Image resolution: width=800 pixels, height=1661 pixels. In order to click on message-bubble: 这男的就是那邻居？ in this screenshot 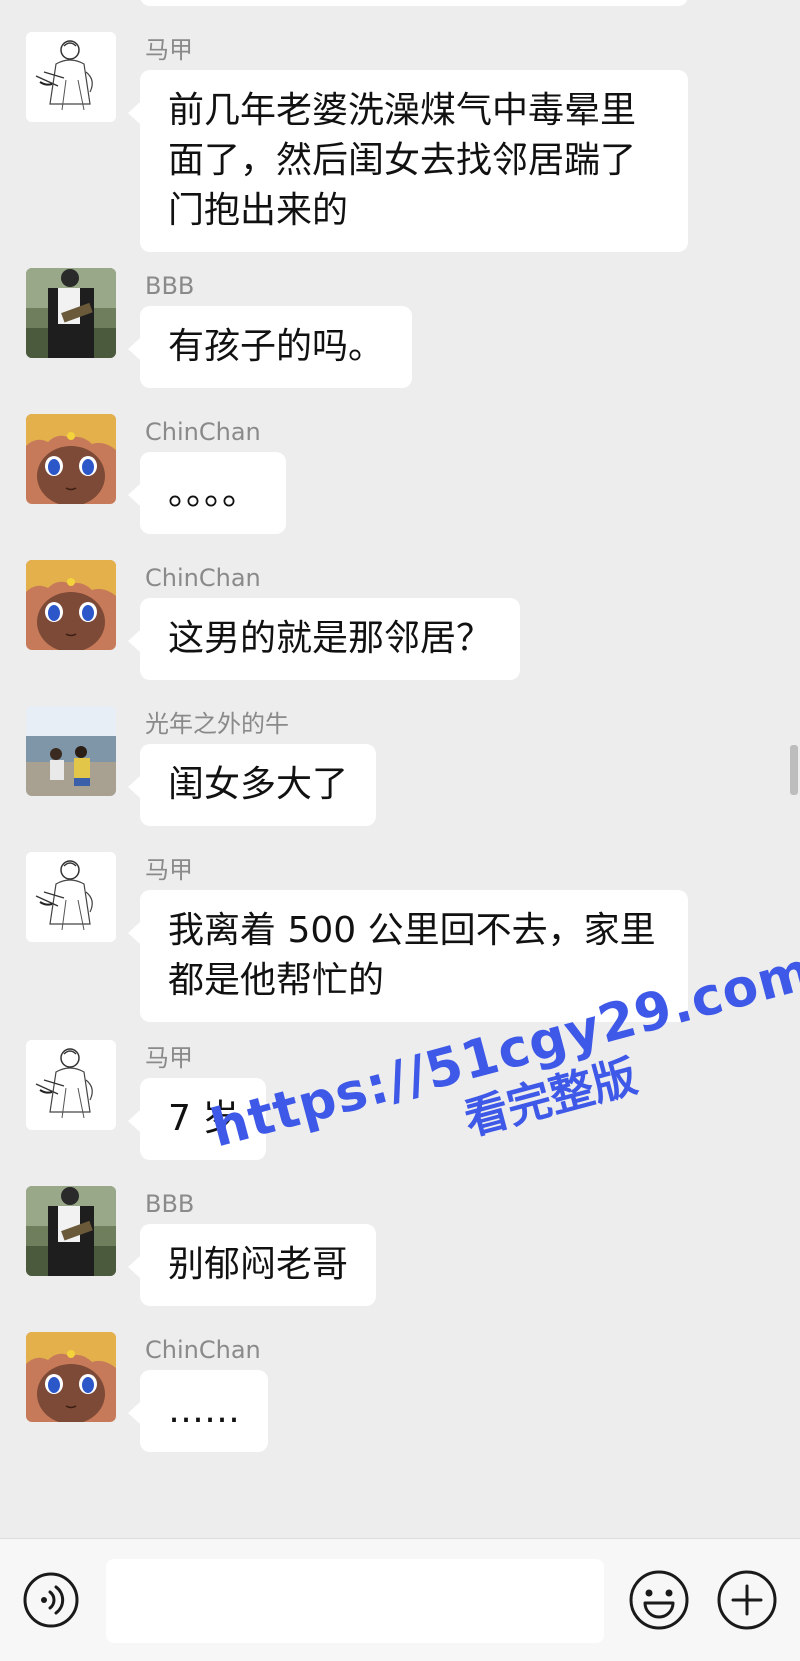, I will do `click(324, 639)`.